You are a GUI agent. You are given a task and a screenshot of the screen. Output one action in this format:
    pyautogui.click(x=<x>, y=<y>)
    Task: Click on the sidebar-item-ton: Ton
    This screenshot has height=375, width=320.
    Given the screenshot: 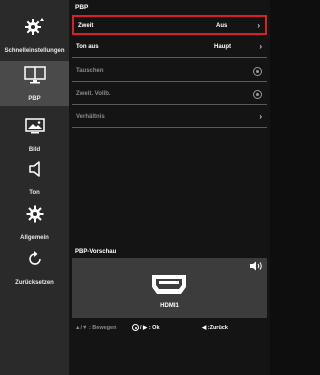 What is the action you would take?
    pyautogui.click(x=34, y=177)
    